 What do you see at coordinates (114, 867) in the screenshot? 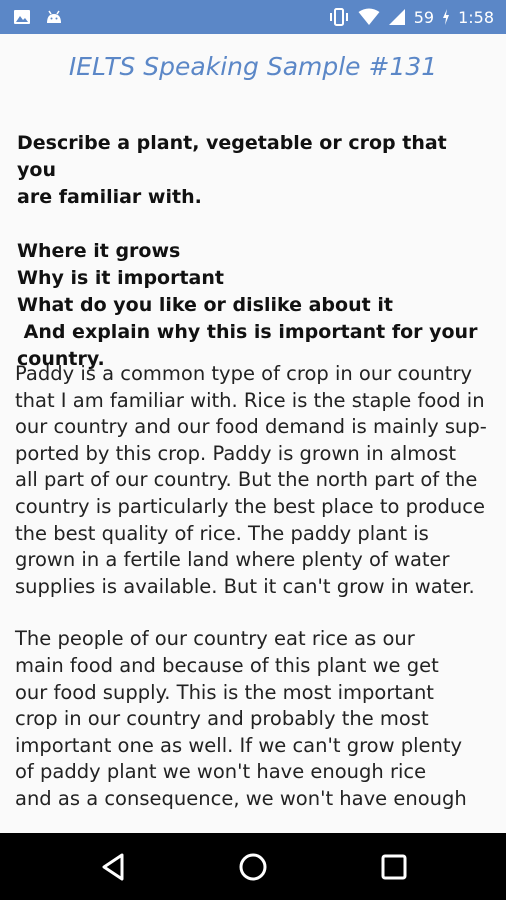
I see `back-icon` at bounding box center [114, 867].